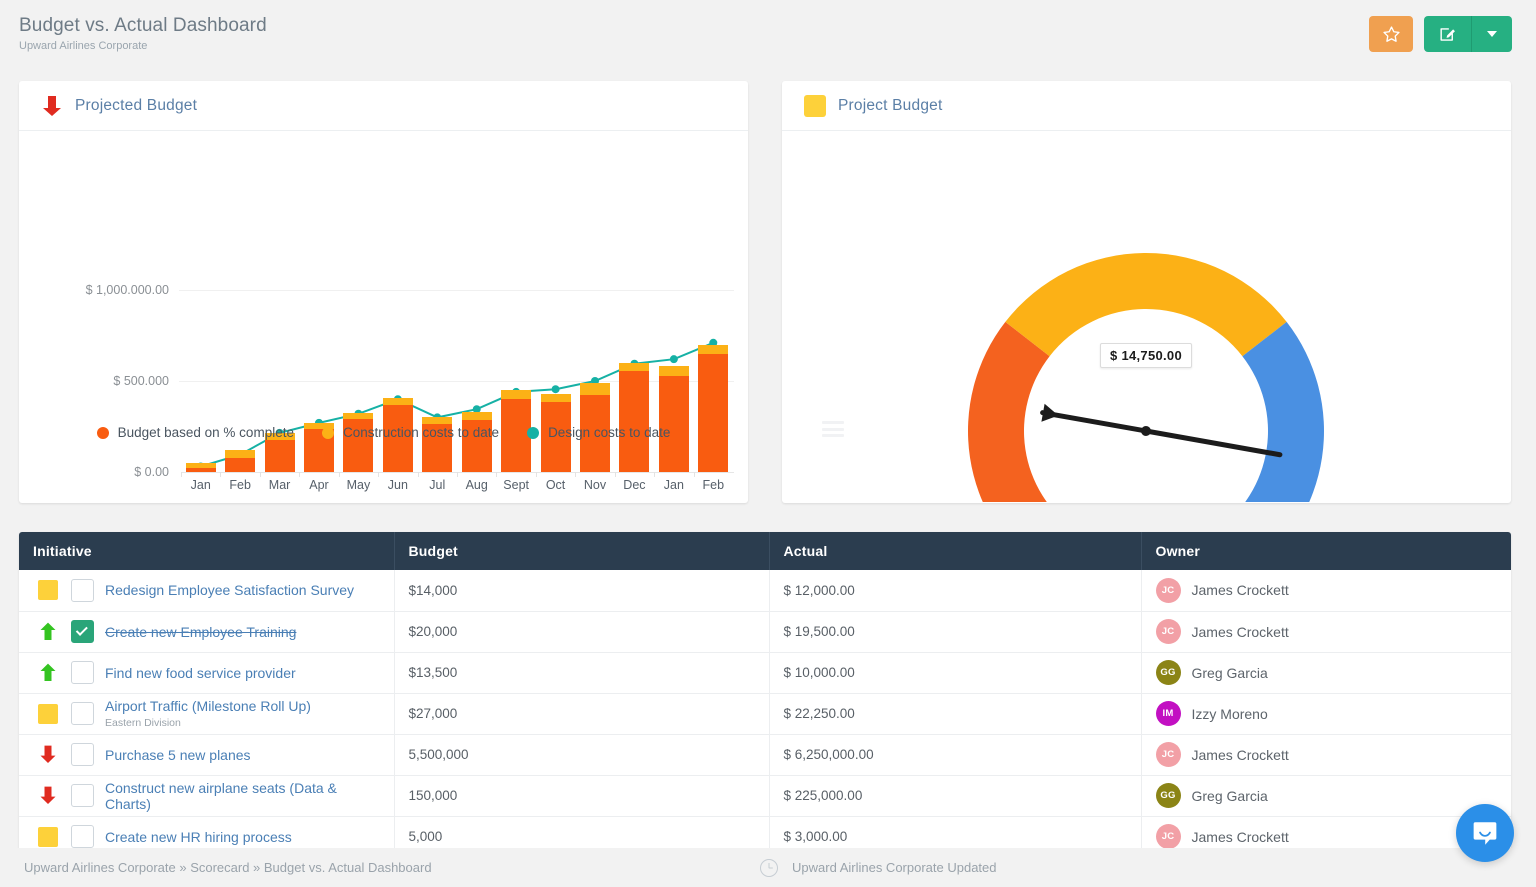 The image size is (1536, 887). Describe the element at coordinates (533, 432) in the screenshot. I see `legend-color-dot` at that location.